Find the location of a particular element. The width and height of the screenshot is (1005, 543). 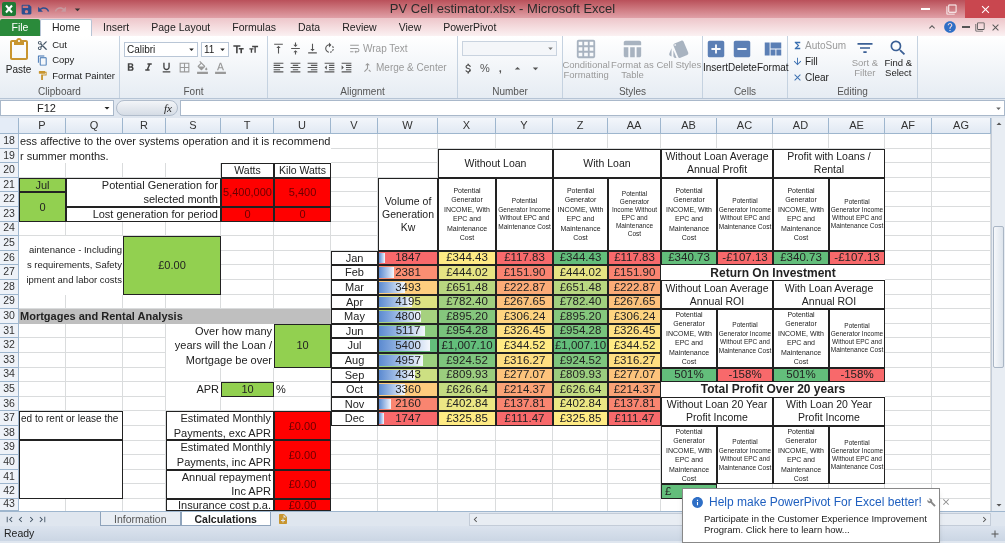

value-cell: £895.20 is located at coordinates (580, 316).